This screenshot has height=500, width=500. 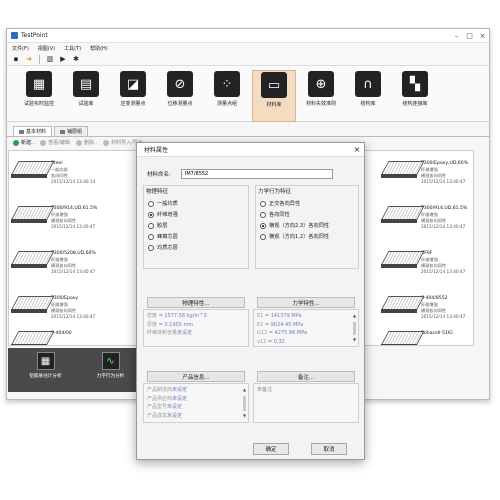 I want to click on mechanics-icon: ∿, so click(x=110, y=361).